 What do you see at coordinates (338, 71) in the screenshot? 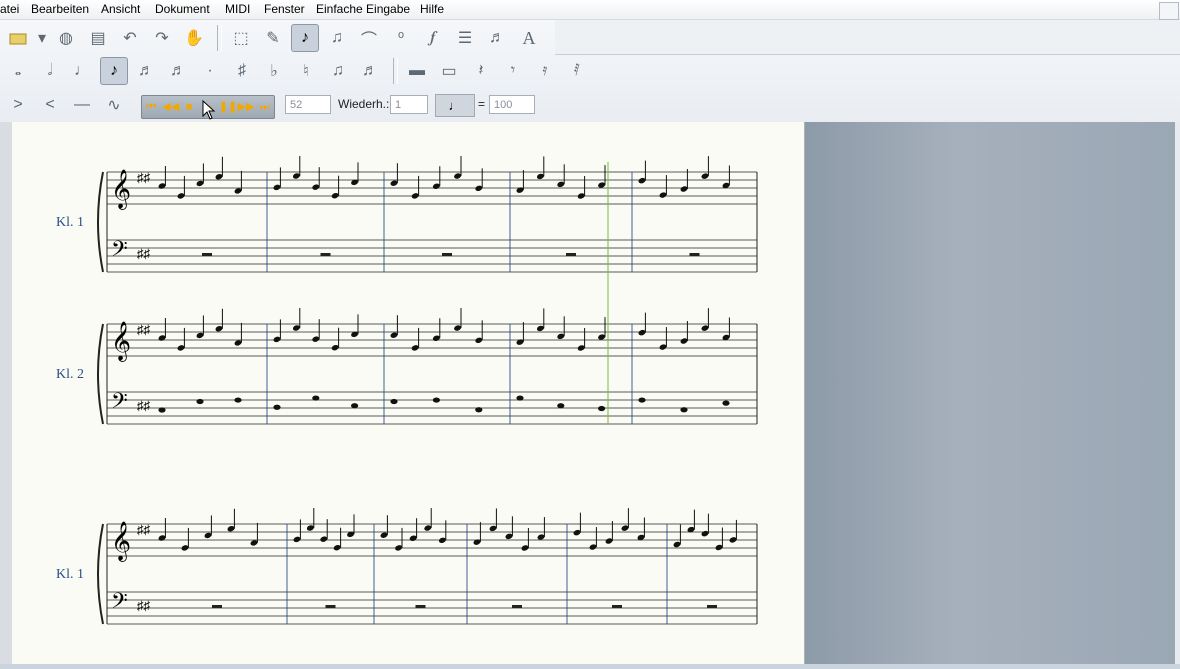
I see `tie-icon: ♫` at bounding box center [338, 71].